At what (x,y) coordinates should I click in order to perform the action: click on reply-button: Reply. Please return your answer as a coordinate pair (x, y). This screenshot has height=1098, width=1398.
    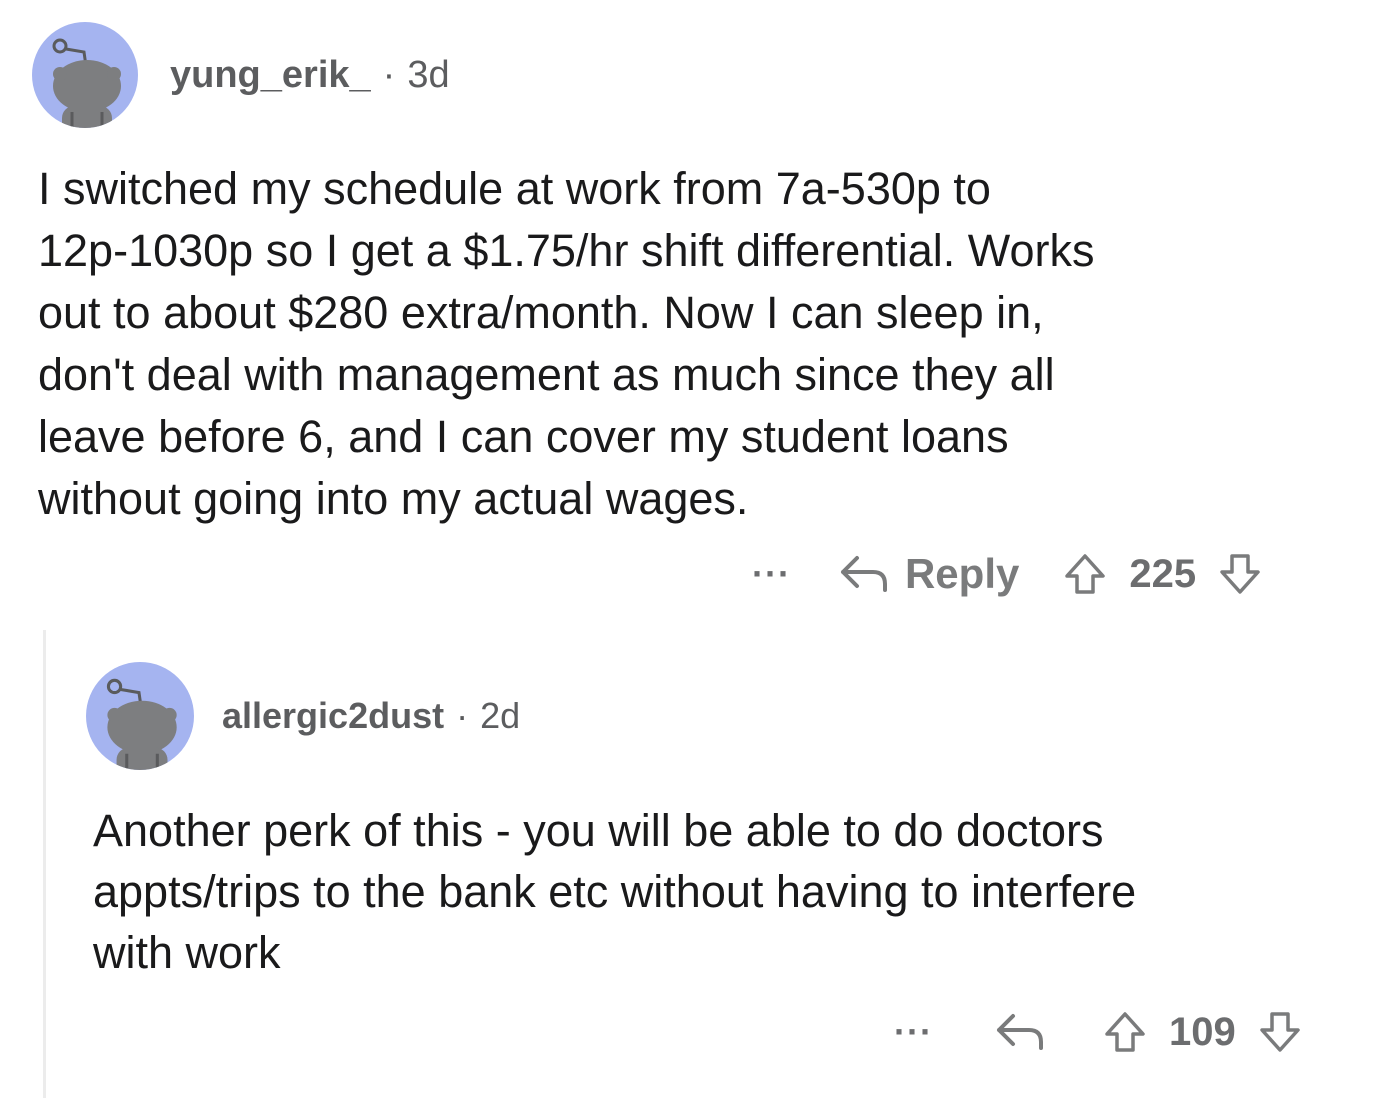
    Looking at the image, I should click on (929, 574).